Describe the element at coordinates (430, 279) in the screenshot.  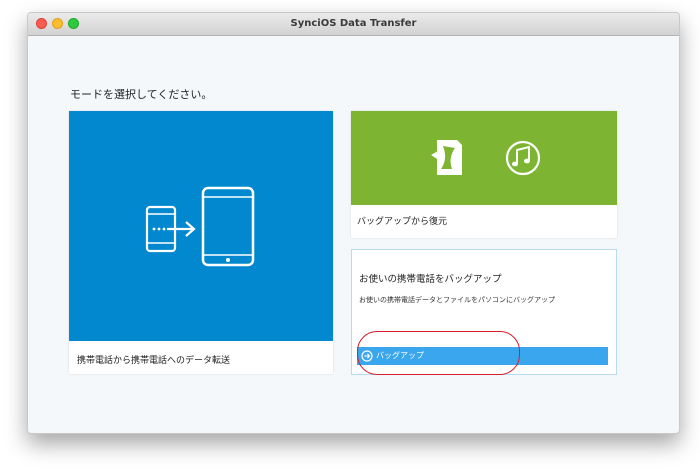
I see `backup-title: お使いの携帯電話をバッグアップ` at that location.